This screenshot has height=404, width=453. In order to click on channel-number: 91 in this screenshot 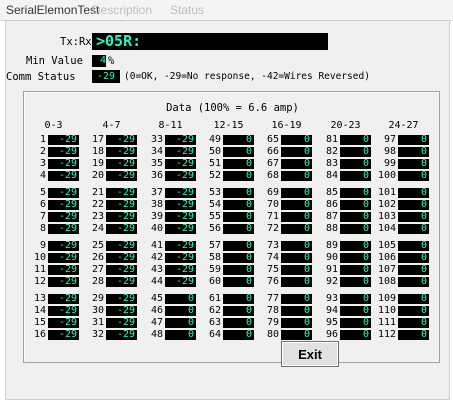, I will do `click(331, 269)`.